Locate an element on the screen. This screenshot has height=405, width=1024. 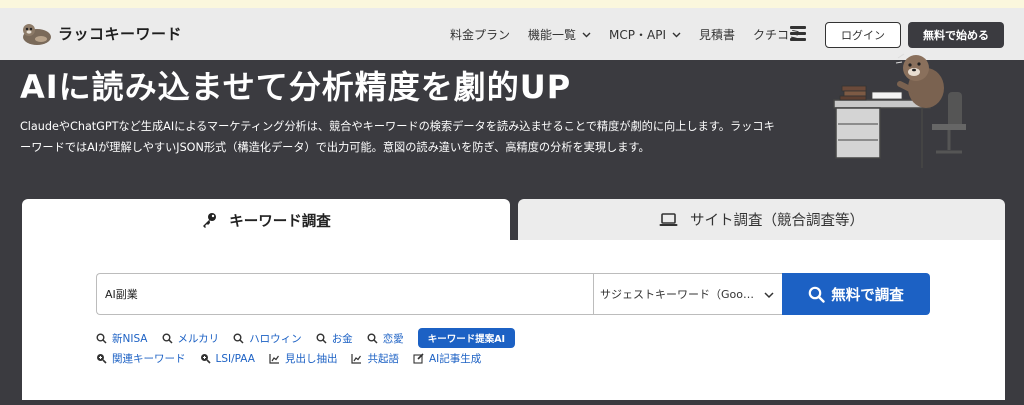
nav-estimate: 見積書 is located at coordinates (717, 34).